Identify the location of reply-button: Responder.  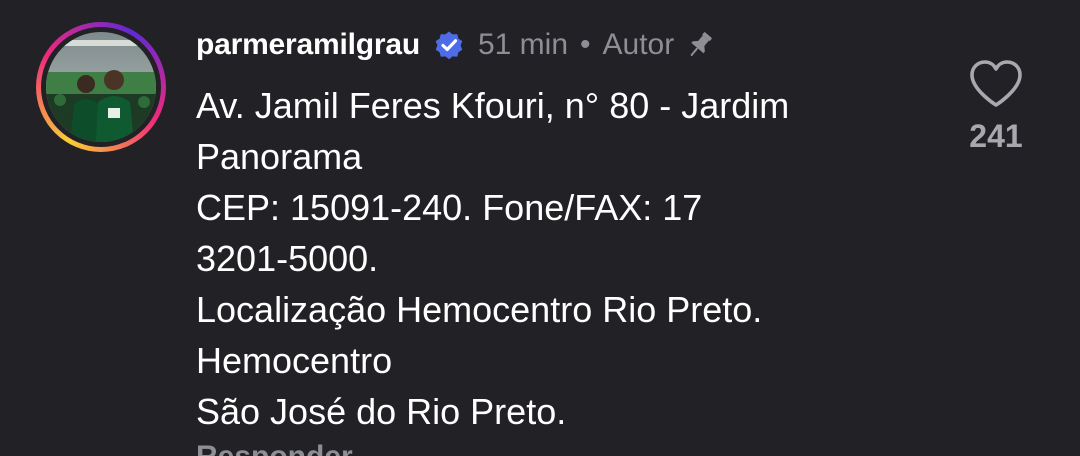
(274, 448).